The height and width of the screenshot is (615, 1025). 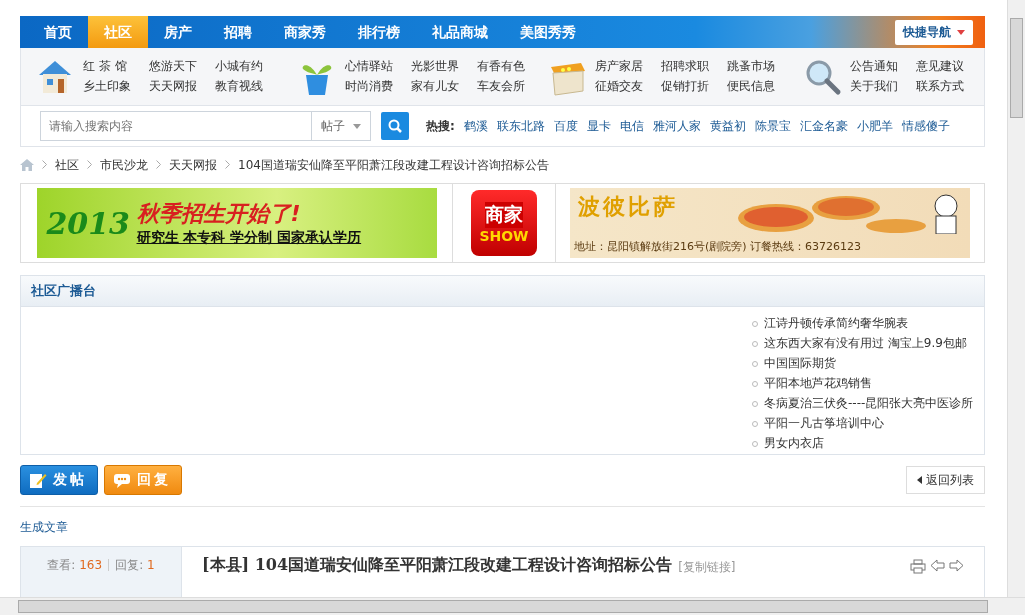 I want to click on generate-article-link: 生成文章, so click(x=44, y=527).